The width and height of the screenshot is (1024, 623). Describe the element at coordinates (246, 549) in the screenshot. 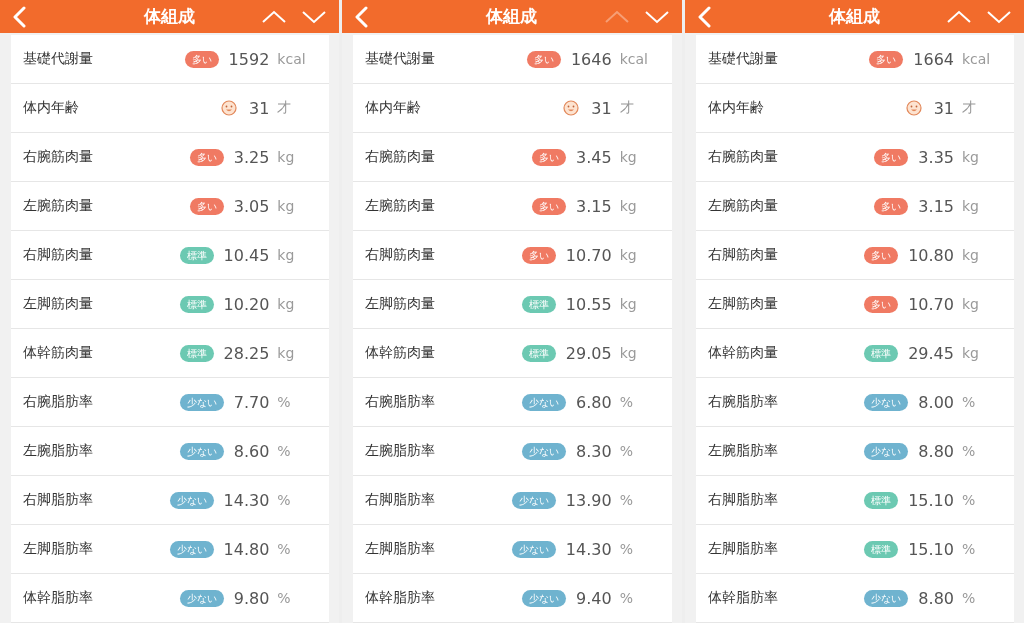

I see `metric-value: 14.80` at that location.